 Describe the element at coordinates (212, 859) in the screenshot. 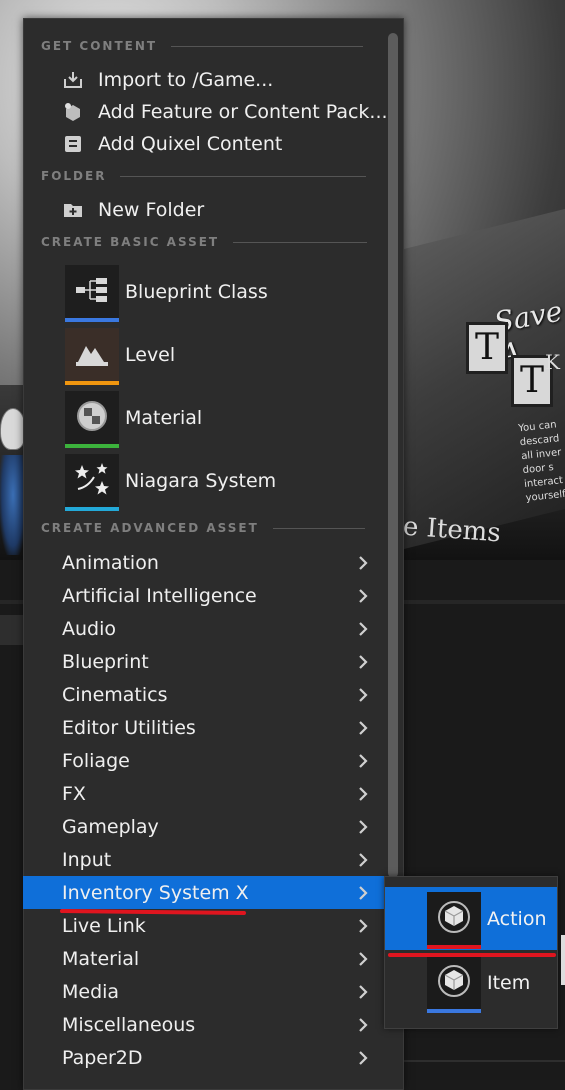

I see `advanced-asset-input: Input` at that location.